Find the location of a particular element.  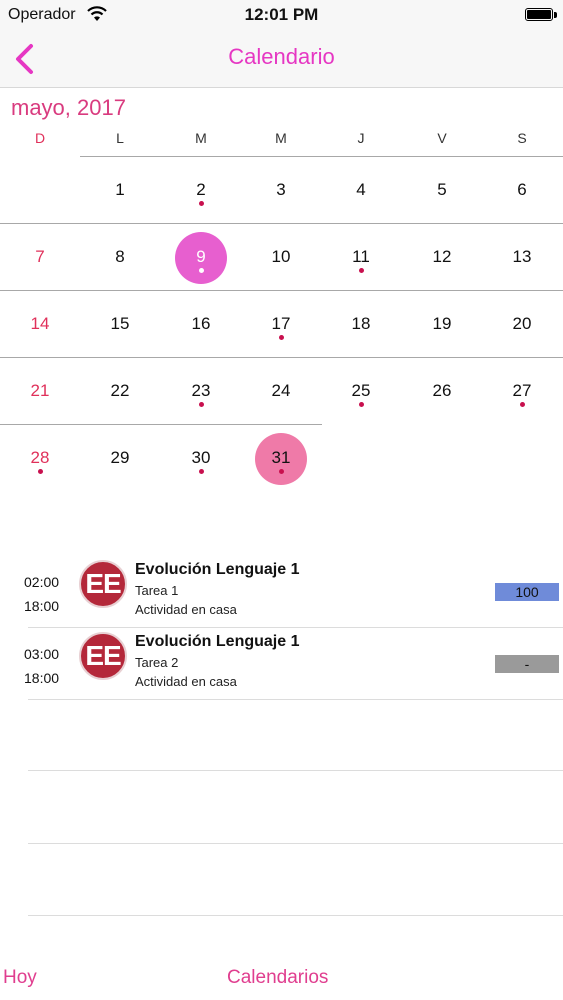

day-cell: 13 is located at coordinates (522, 257).